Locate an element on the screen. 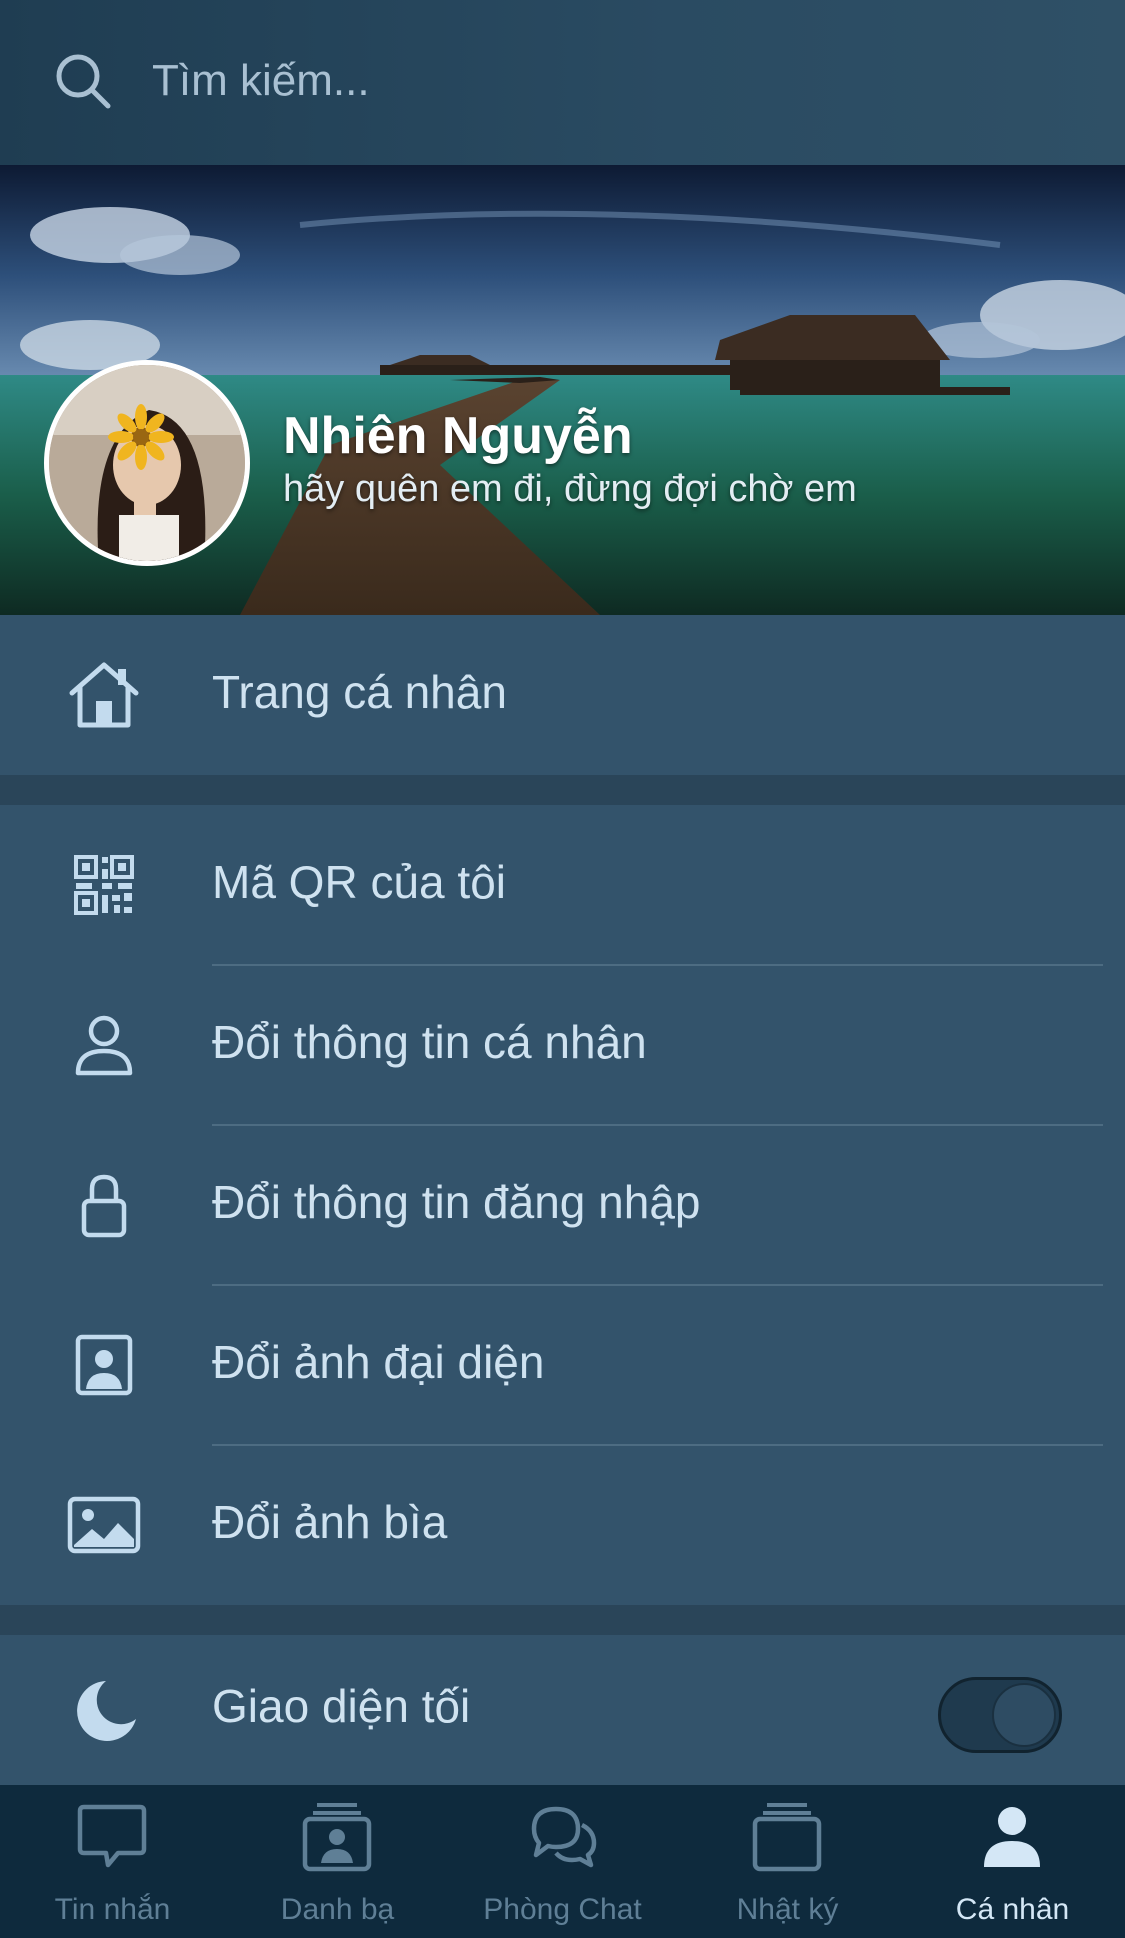 This screenshot has height=1938, width=1125. menu-item-label: Đổi ảnh đại diện is located at coordinates (378, 1362).